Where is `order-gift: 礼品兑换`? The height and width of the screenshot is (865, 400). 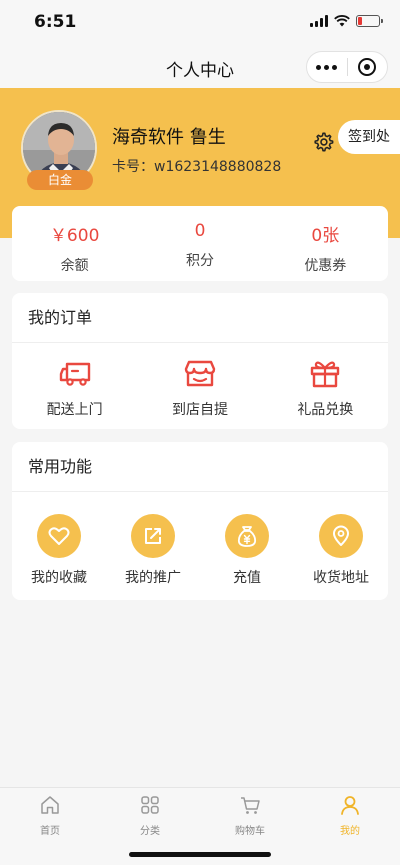 order-gift: 礼品兑换 is located at coordinates (325, 388).